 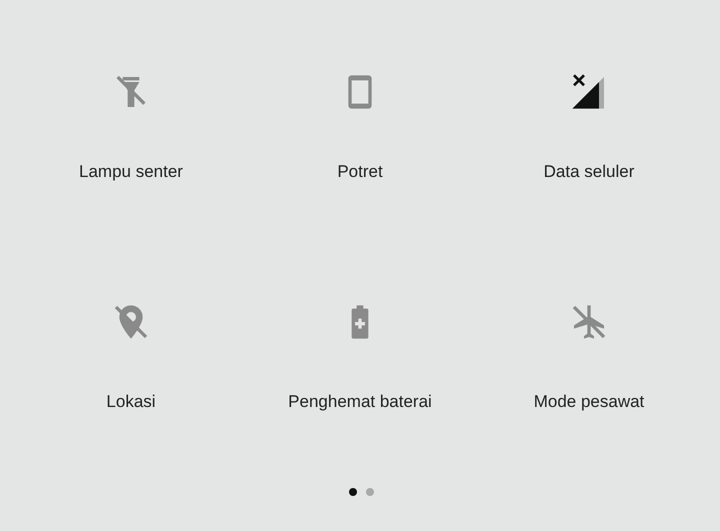 What do you see at coordinates (360, 121) in the screenshot?
I see `quick-setting-tile: Potret` at bounding box center [360, 121].